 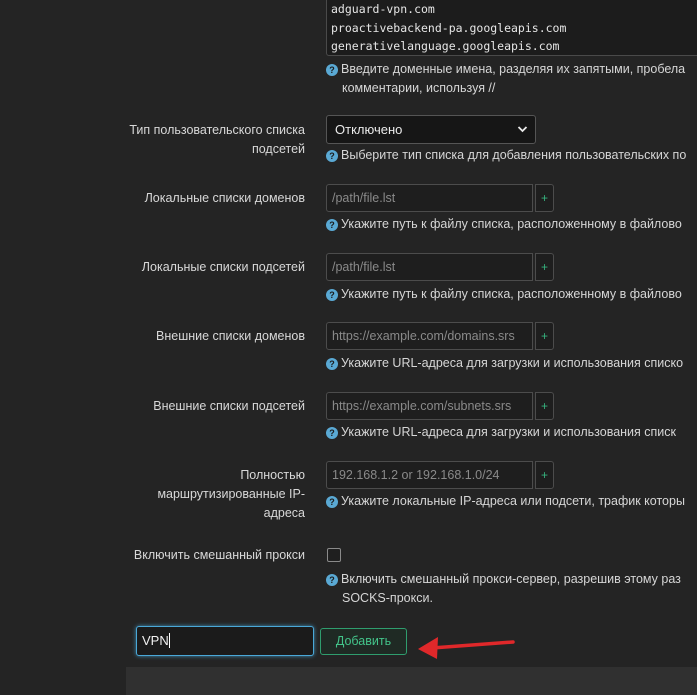 What do you see at coordinates (544, 475) in the screenshot?
I see `add-fully-routed-ip-button: +` at bounding box center [544, 475].